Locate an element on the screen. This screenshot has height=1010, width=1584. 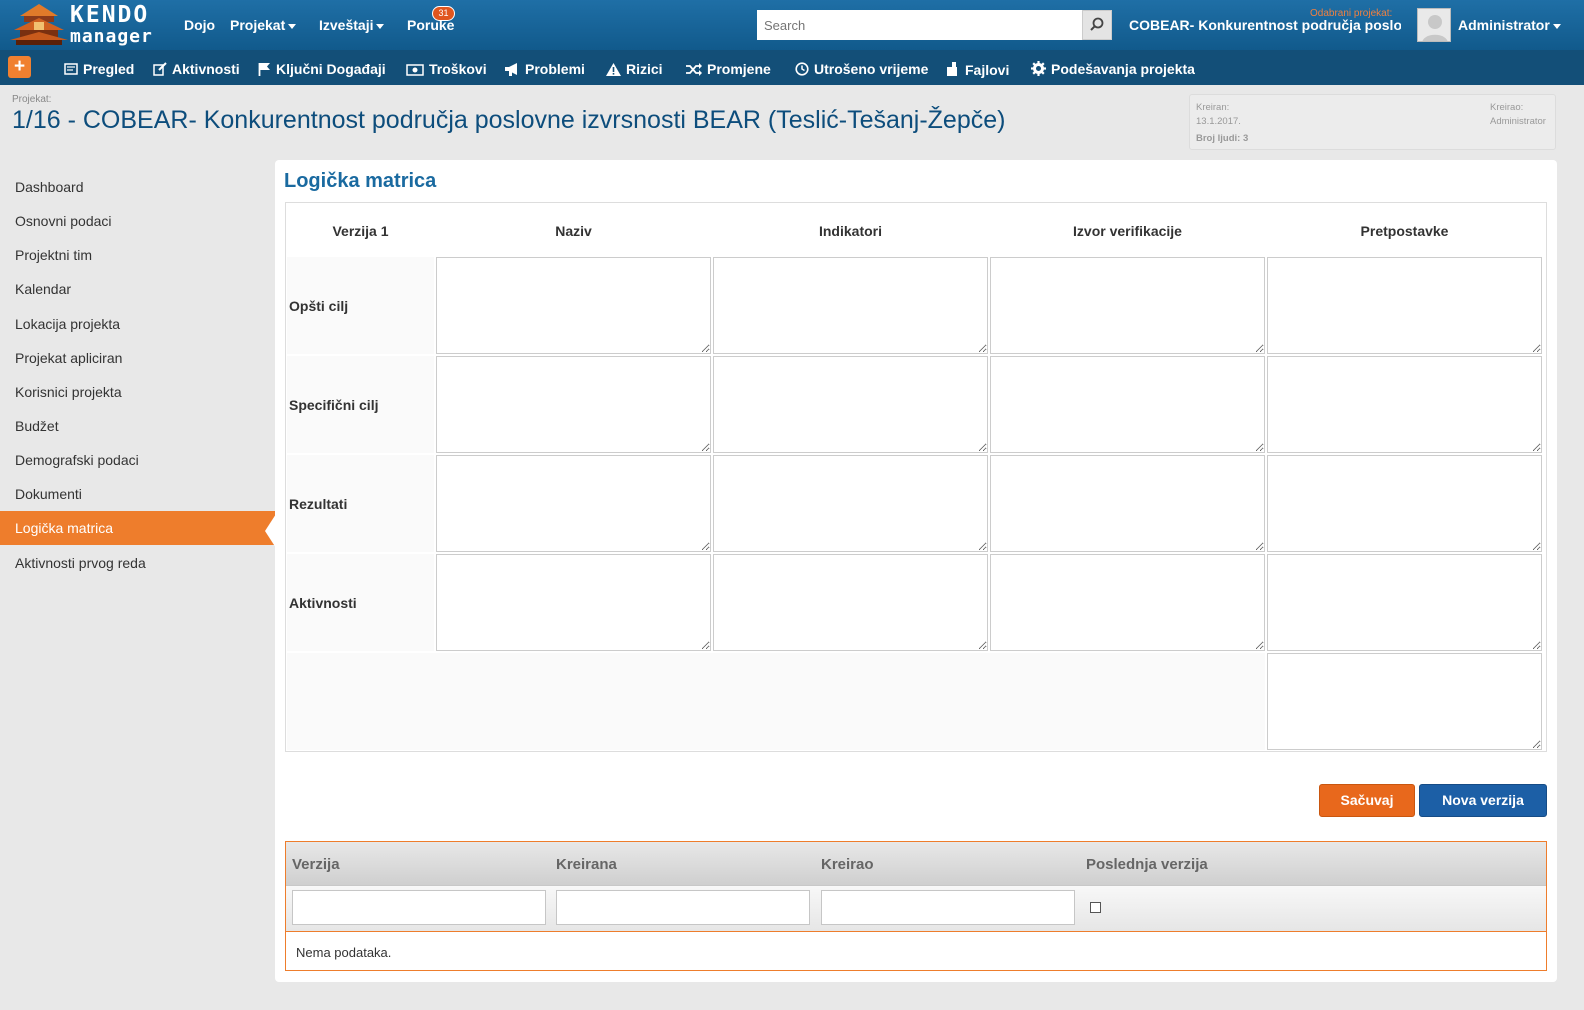
toolbar-kljucni-dogadjaji-label: Ključni Događaji is located at coordinates (331, 69).